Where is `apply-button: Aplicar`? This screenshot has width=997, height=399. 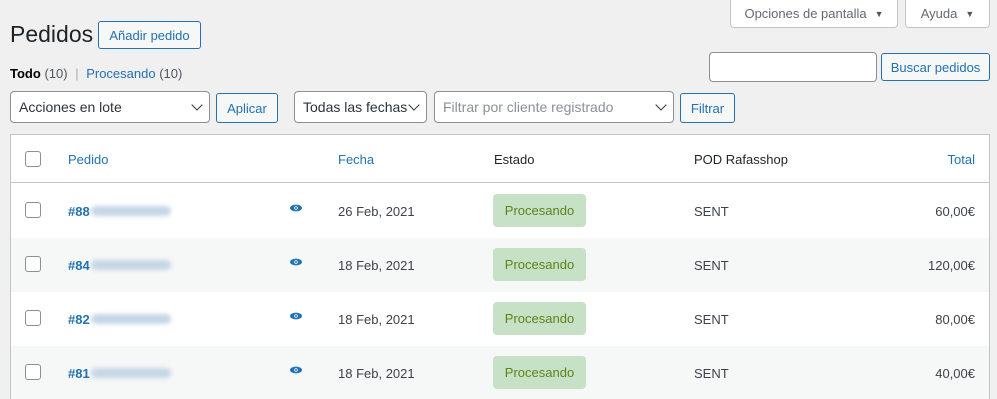 apply-button: Aplicar is located at coordinates (247, 108).